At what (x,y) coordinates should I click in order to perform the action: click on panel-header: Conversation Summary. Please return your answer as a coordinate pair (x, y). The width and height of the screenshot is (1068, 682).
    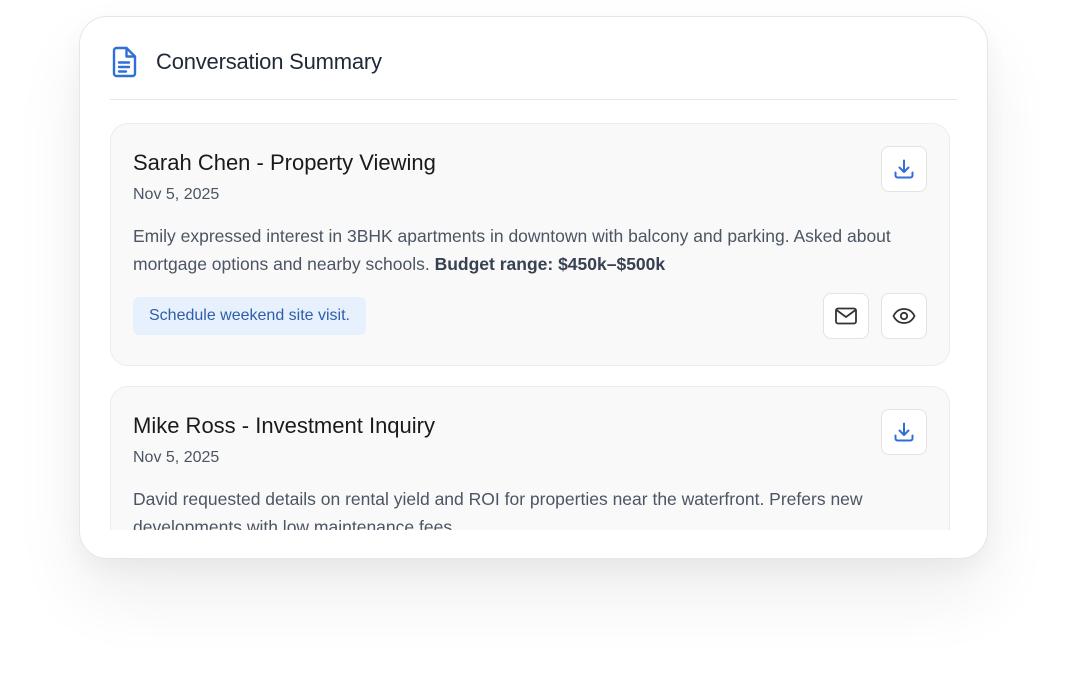
    Looking at the image, I should click on (533, 71).